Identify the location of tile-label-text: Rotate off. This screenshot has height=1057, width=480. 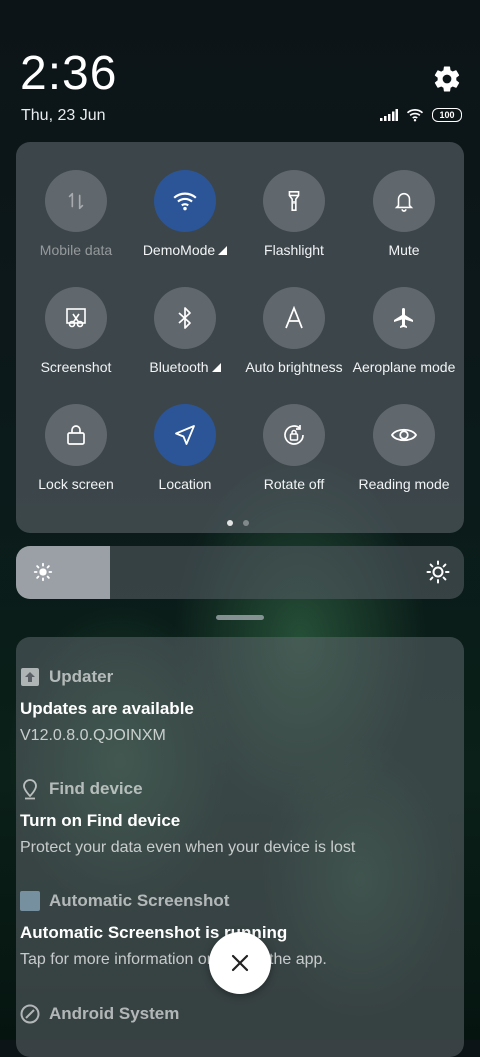
(294, 484).